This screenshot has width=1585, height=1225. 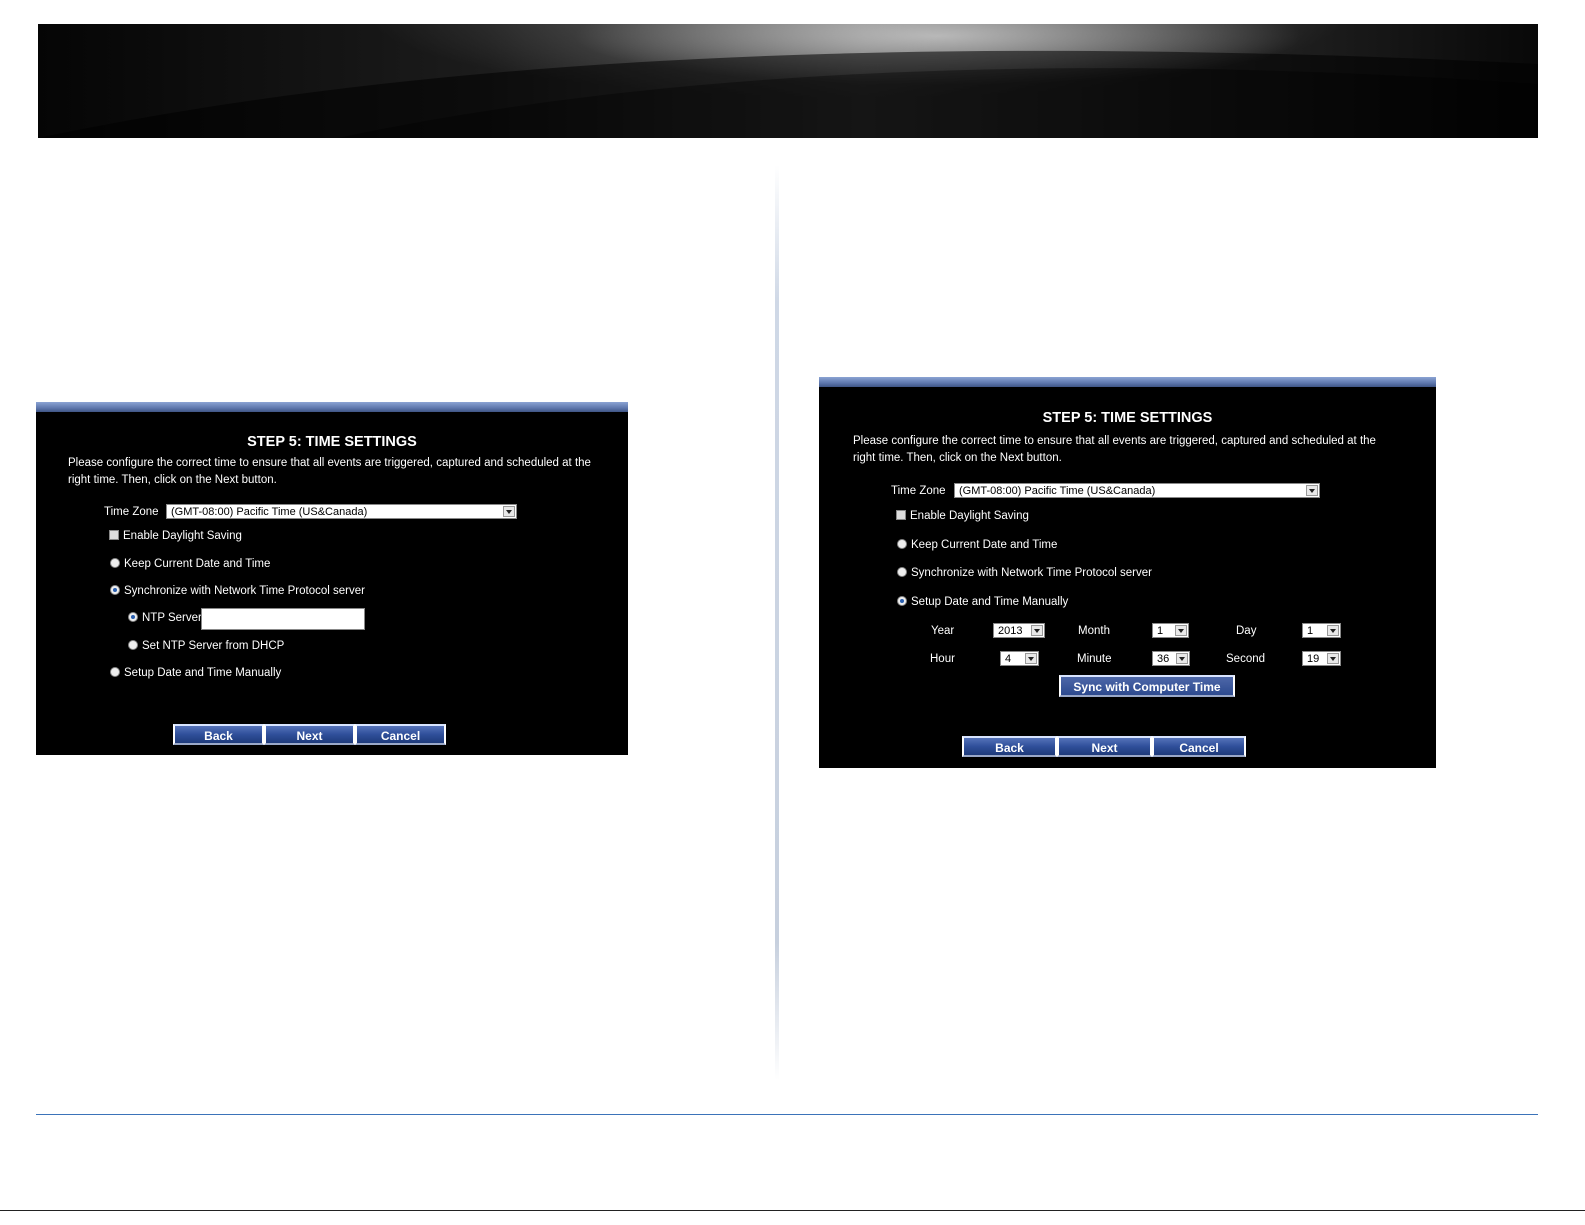 What do you see at coordinates (133, 617) in the screenshot?
I see `ntp-server-radio` at bounding box center [133, 617].